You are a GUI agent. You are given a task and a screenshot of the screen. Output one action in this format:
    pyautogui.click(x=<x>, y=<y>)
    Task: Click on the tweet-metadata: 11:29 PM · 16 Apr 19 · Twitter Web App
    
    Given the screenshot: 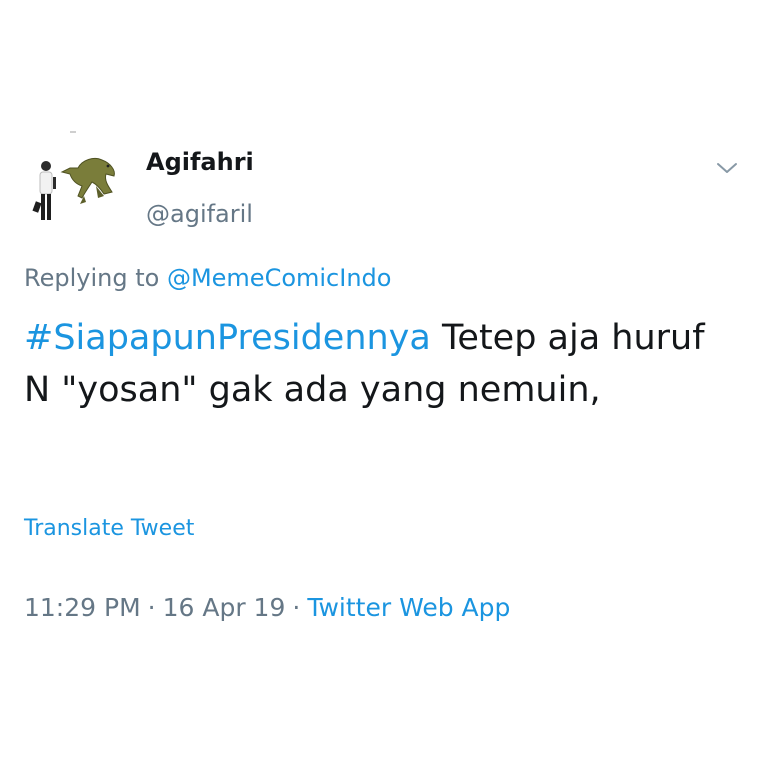 What is the action you would take?
    pyautogui.click(x=267, y=607)
    